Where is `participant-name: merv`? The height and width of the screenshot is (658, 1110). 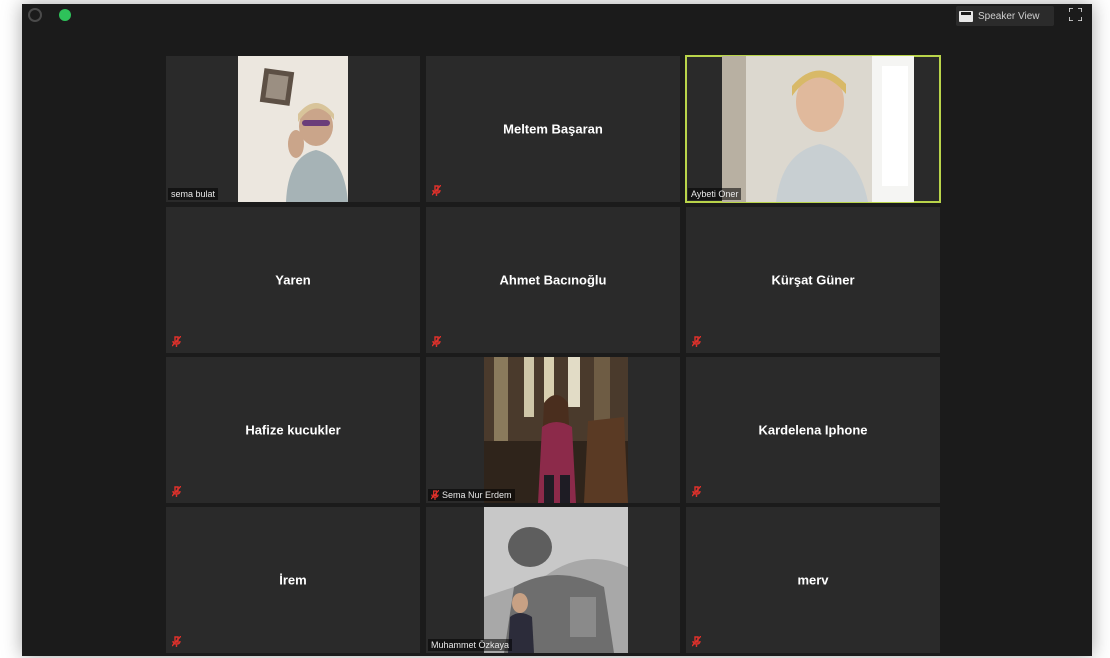
participant-name: merv is located at coordinates (813, 580).